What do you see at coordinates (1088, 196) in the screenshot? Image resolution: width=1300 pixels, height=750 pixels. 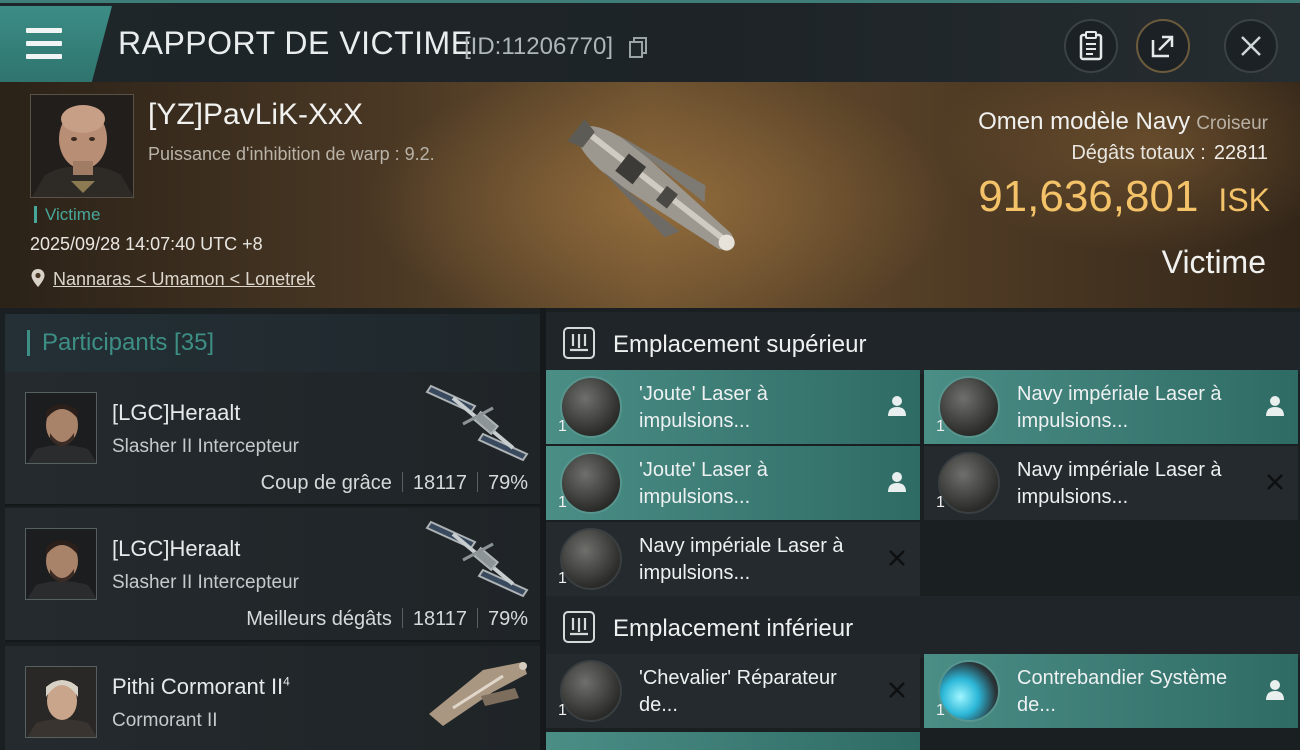 I see `isk-amount: 91,636,801` at bounding box center [1088, 196].